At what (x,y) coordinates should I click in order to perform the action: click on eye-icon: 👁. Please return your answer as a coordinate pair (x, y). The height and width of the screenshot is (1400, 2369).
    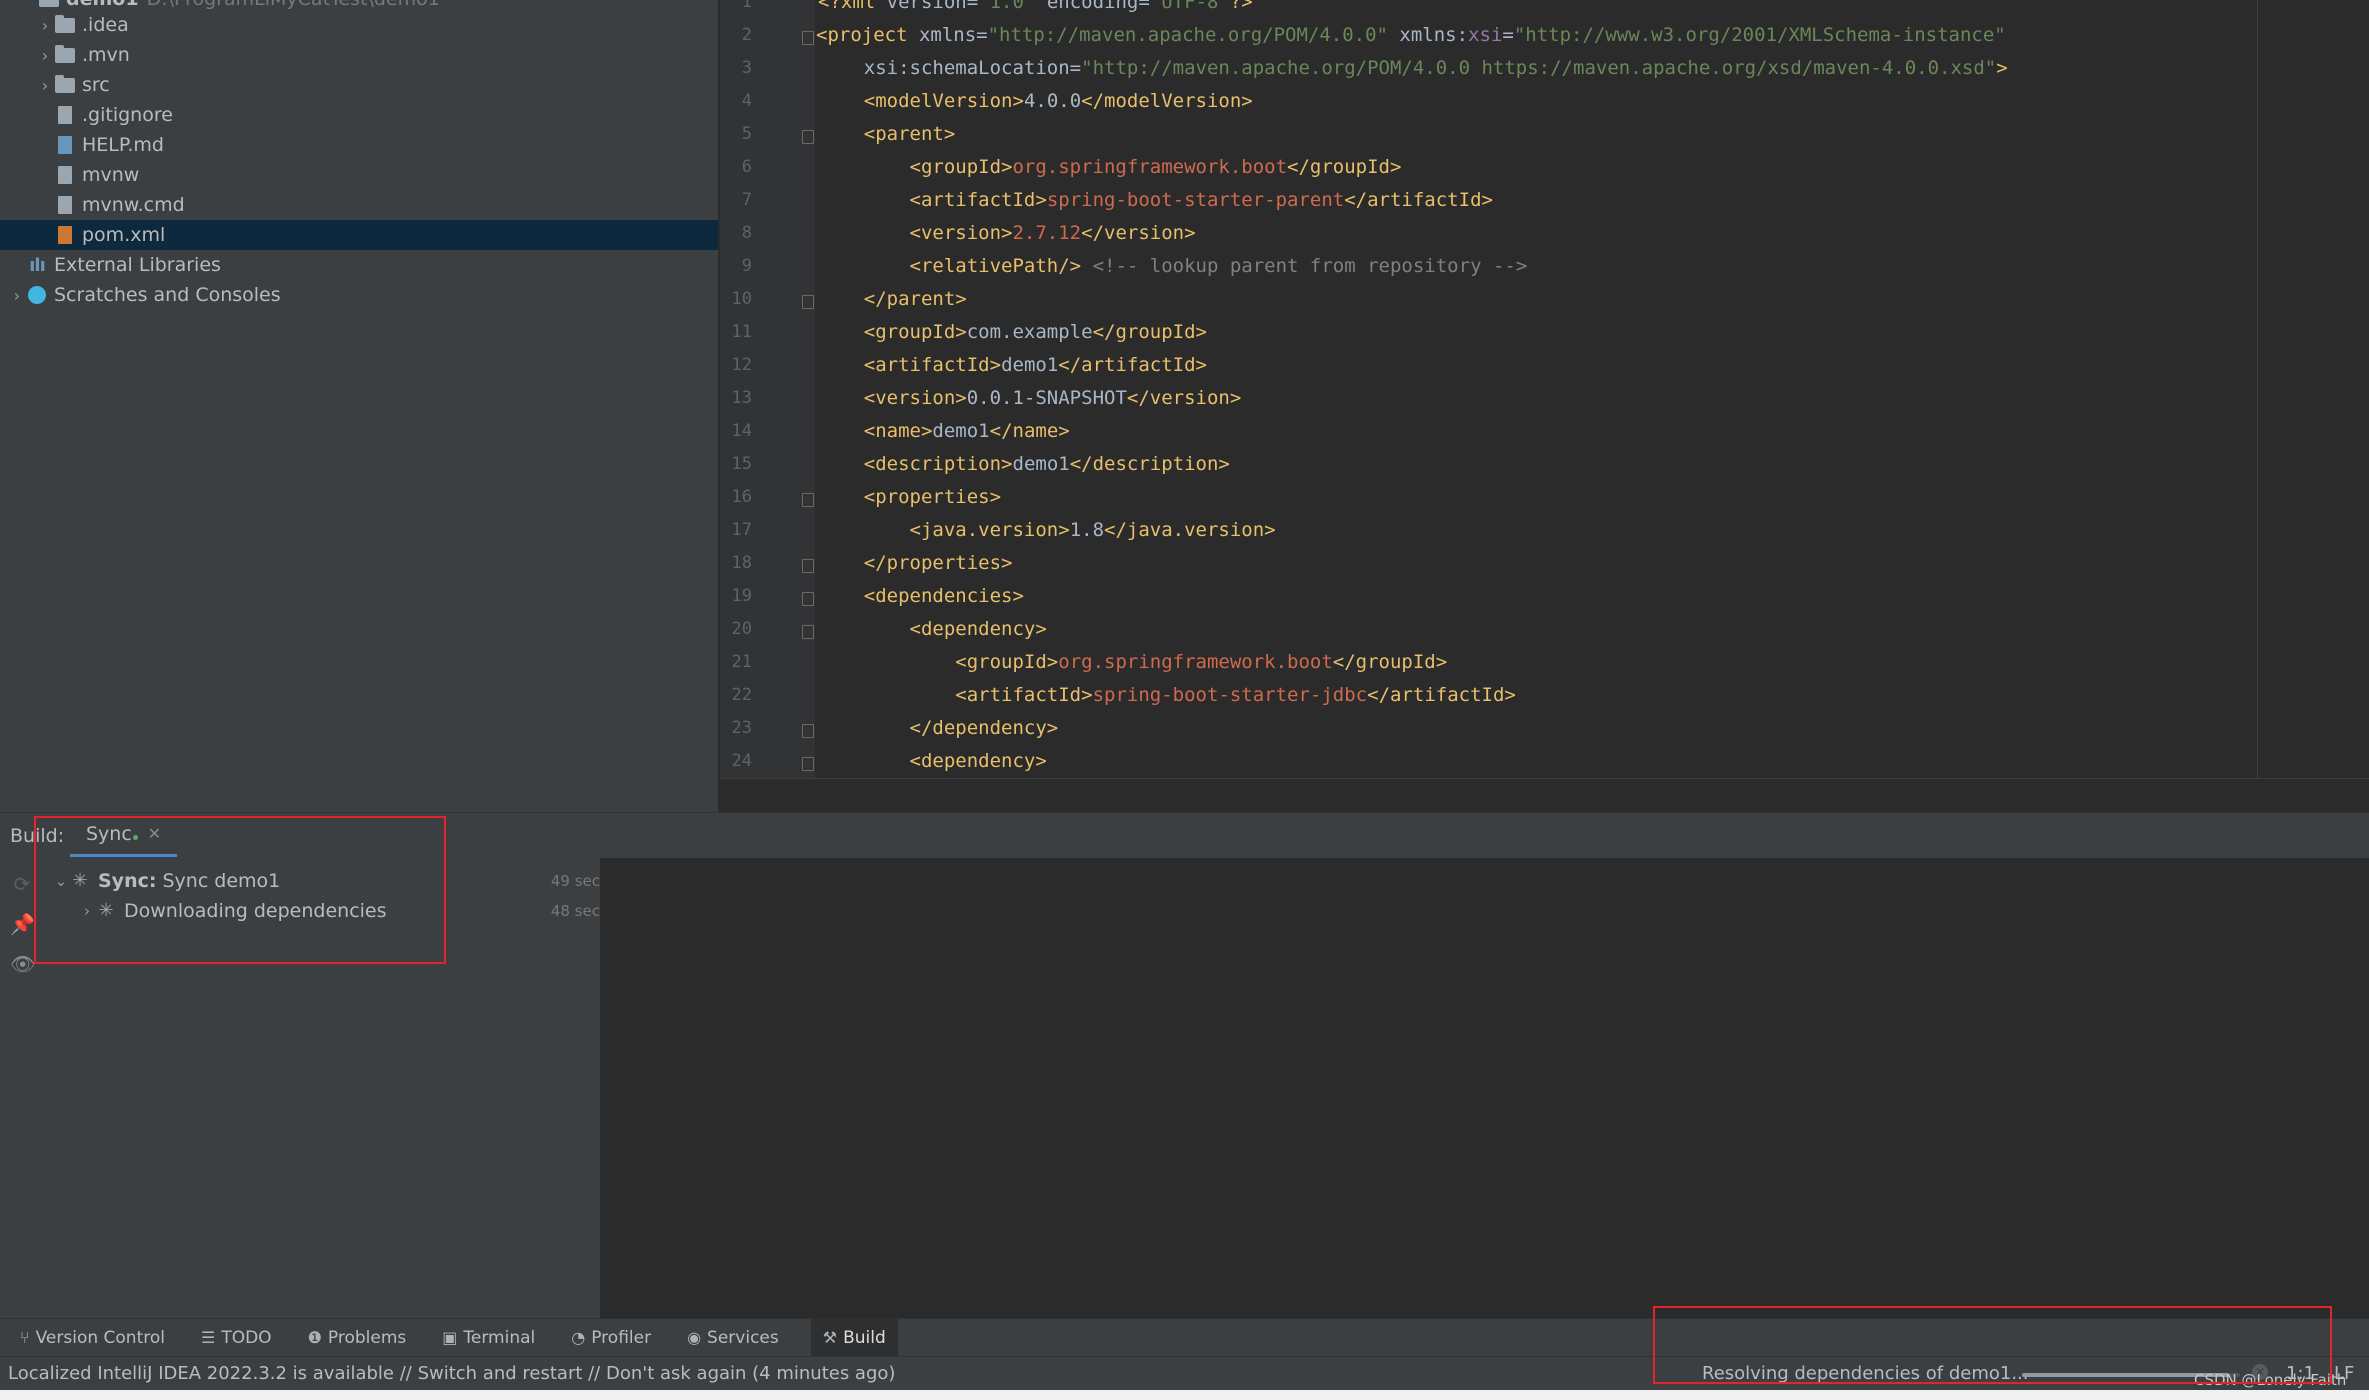
    Looking at the image, I should click on (22, 964).